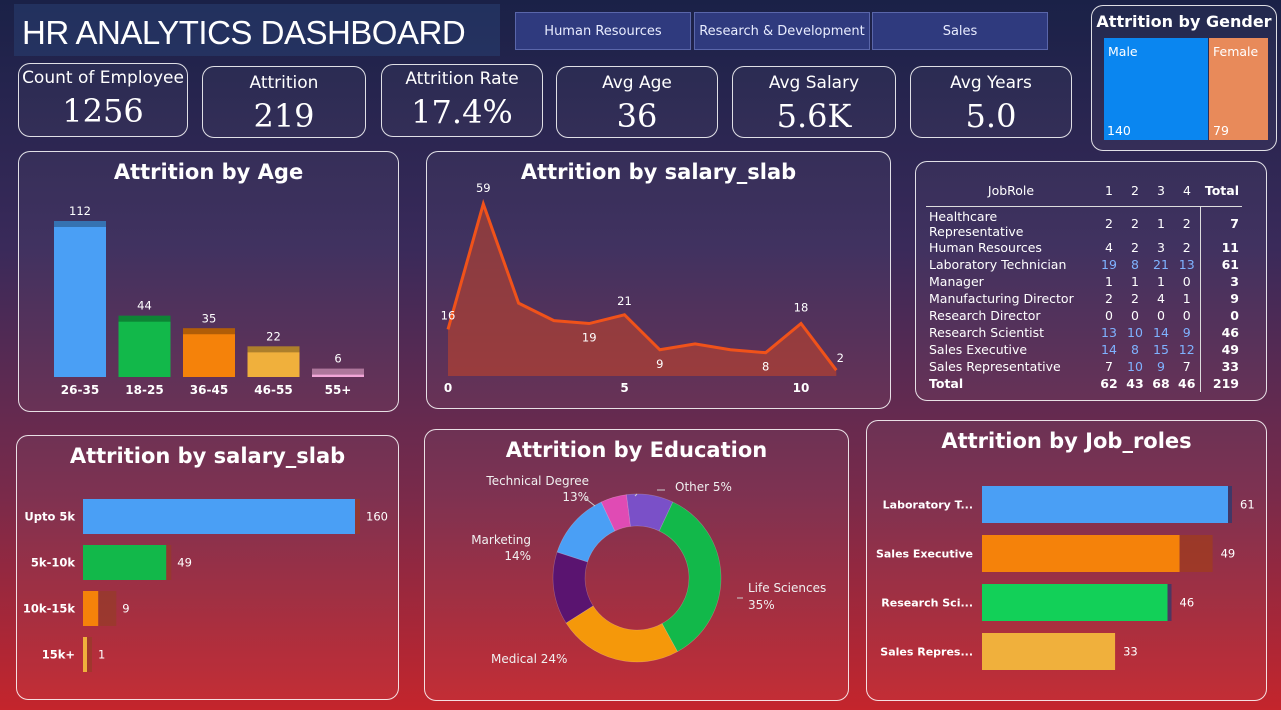  I want to click on gender-female-block: Female 79, so click(1238, 89).